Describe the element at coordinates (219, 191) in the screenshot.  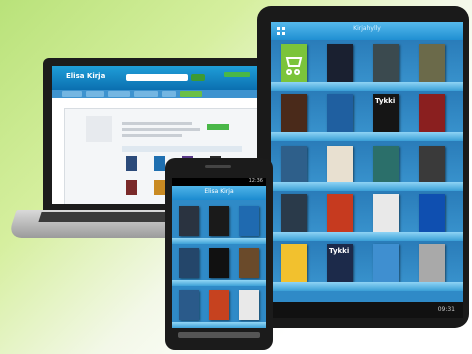
I see `phone-title: Elisa Kirja` at that location.